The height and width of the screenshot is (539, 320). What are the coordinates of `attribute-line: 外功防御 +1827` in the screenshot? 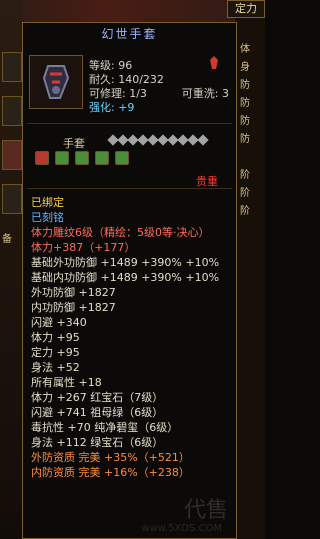 It's located at (73, 292).